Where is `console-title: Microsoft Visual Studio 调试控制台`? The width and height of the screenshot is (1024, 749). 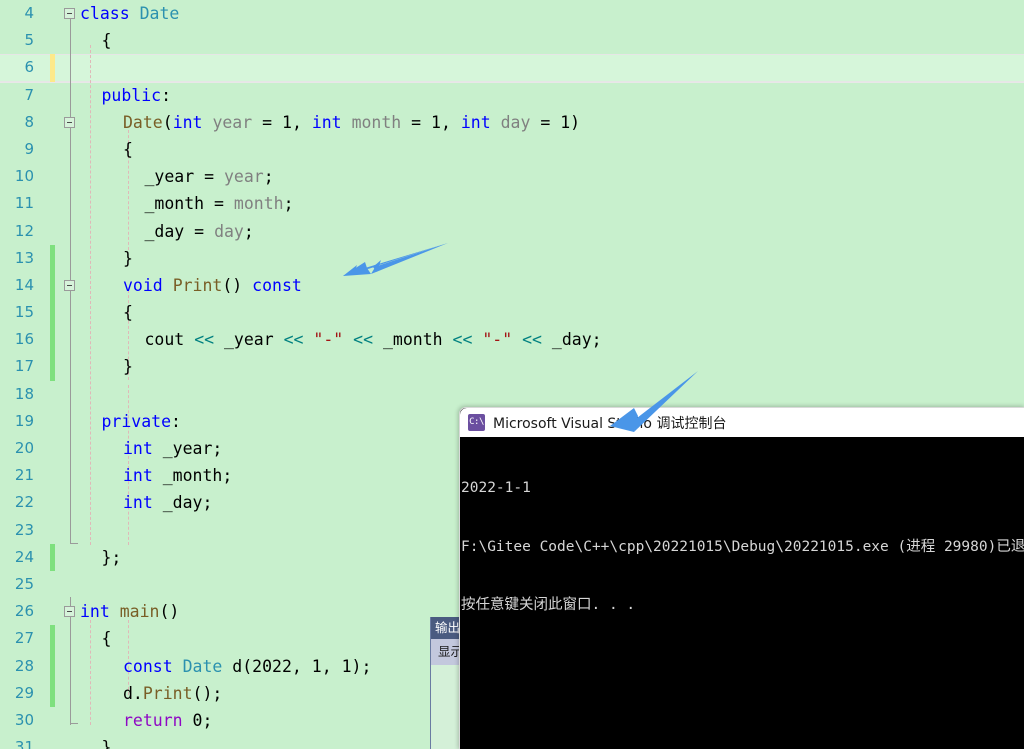
console-title: Microsoft Visual Studio 调试控制台 is located at coordinates (610, 423).